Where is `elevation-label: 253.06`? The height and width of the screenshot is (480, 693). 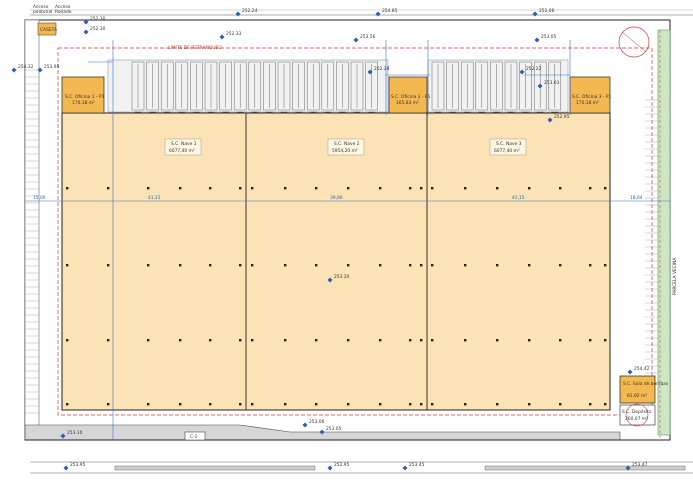 elevation-label: 253.06 is located at coordinates (317, 422).